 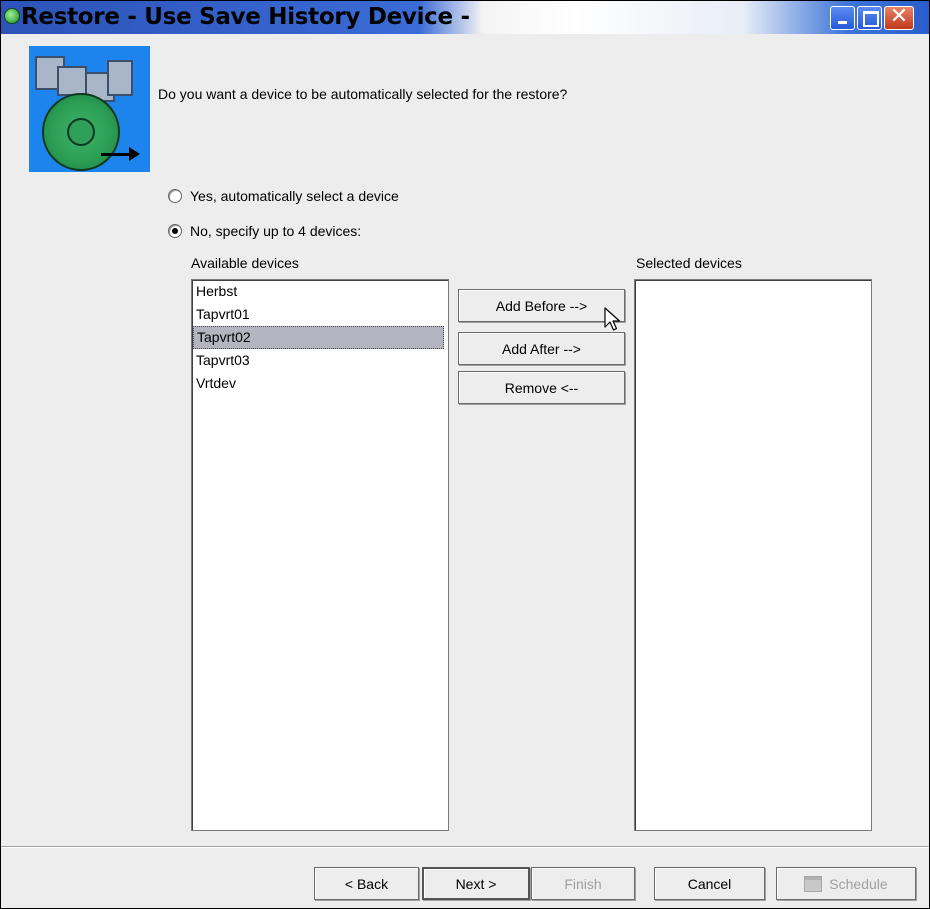 I want to click on maximize-icon, so click(x=871, y=19).